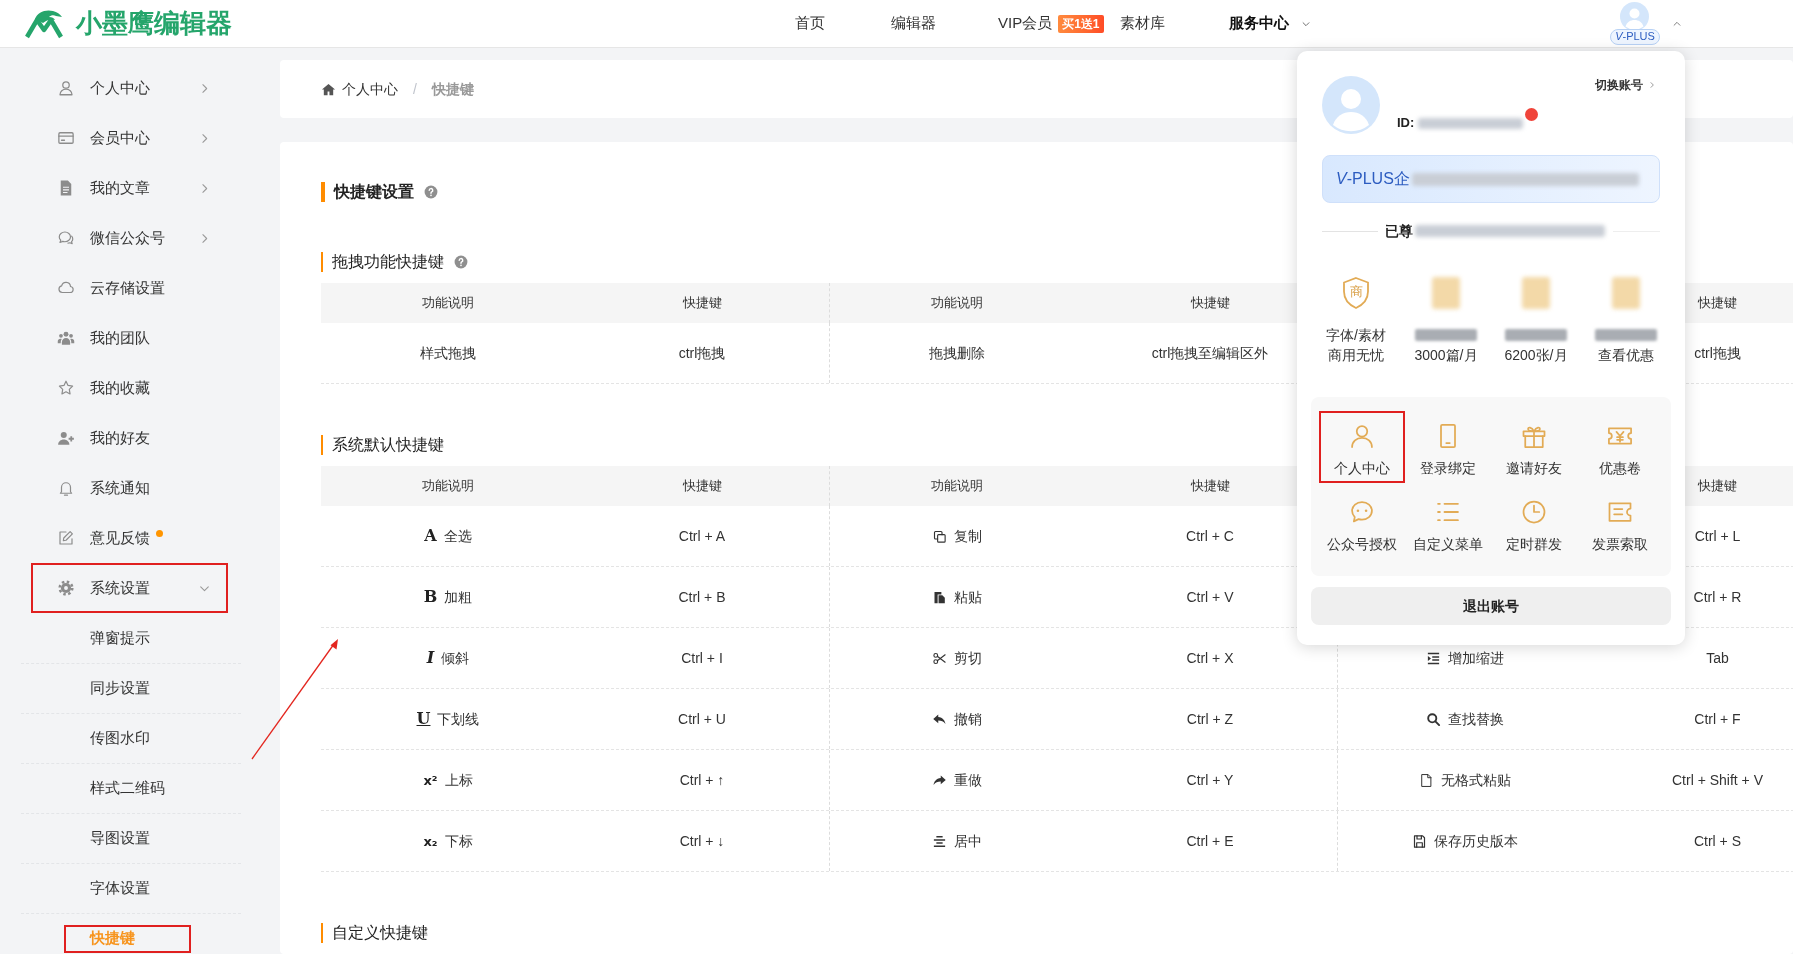 The height and width of the screenshot is (954, 1793). I want to click on submenu-item: 弹窗提示, so click(127, 638).